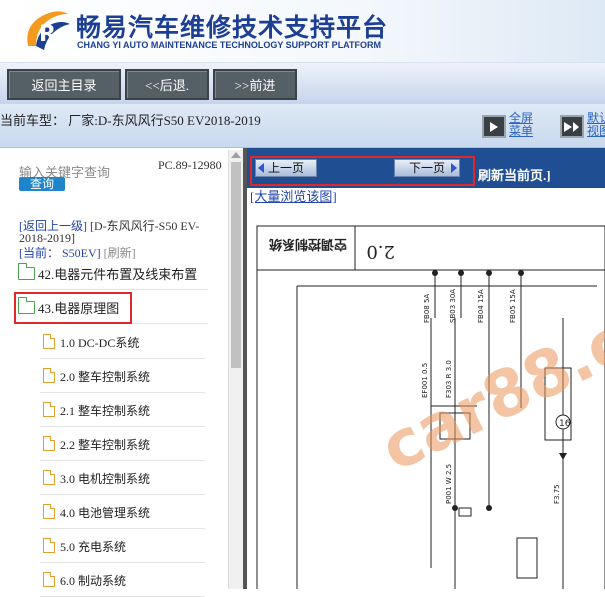 This screenshot has height=597, width=605. Describe the element at coordinates (302, 126) in the screenshot. I see `car-model-bar: 当前车型： 厂家:D-东风风行S50 EV2018-2019 全屏菜单 默认视图` at that location.